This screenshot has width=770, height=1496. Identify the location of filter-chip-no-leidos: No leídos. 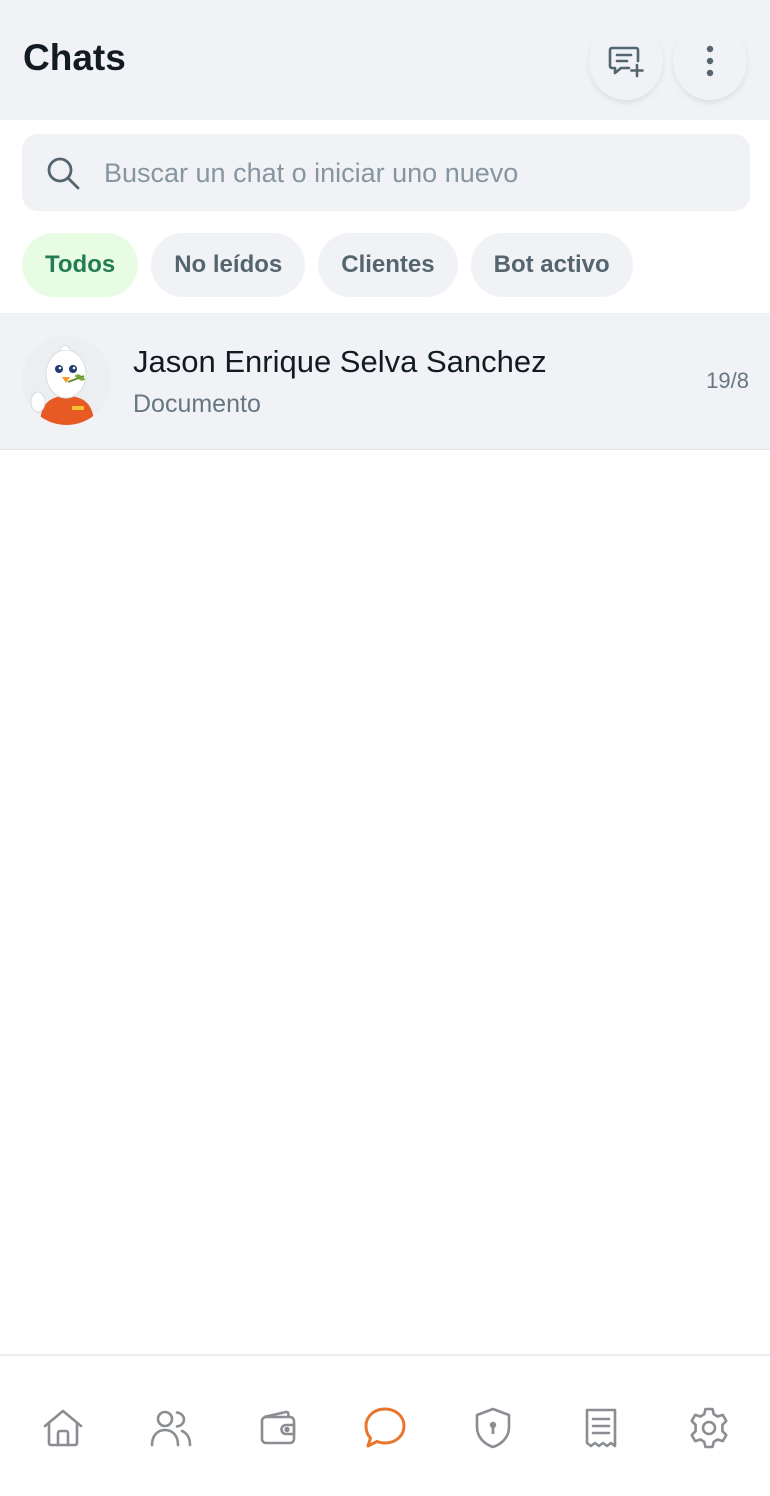
(228, 265).